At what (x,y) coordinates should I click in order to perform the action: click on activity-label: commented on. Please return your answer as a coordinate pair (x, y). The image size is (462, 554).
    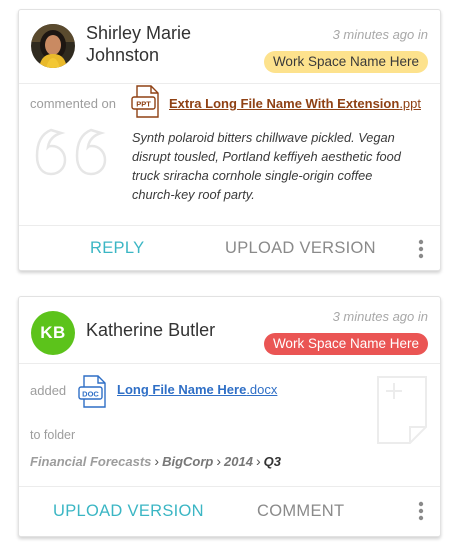
    Looking at the image, I should click on (73, 103).